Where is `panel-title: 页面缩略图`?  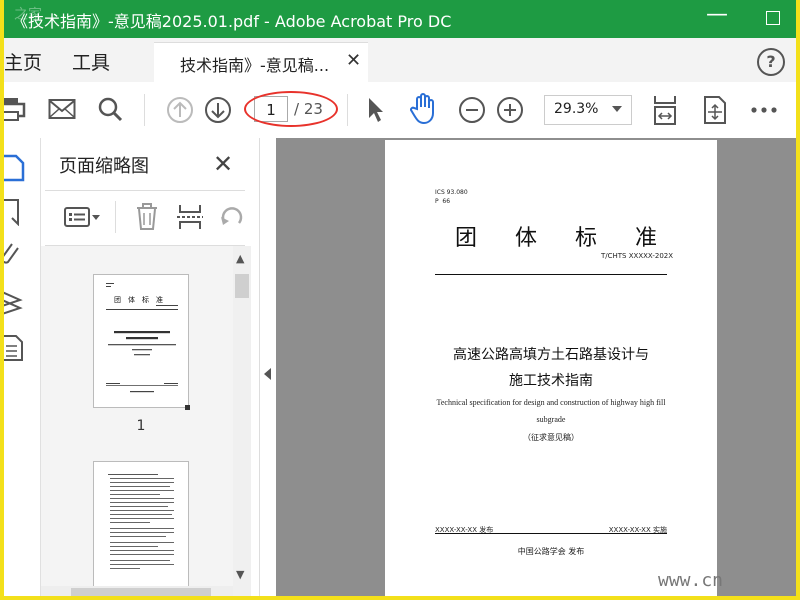
panel-title: 页面缩略图 is located at coordinates (104, 166).